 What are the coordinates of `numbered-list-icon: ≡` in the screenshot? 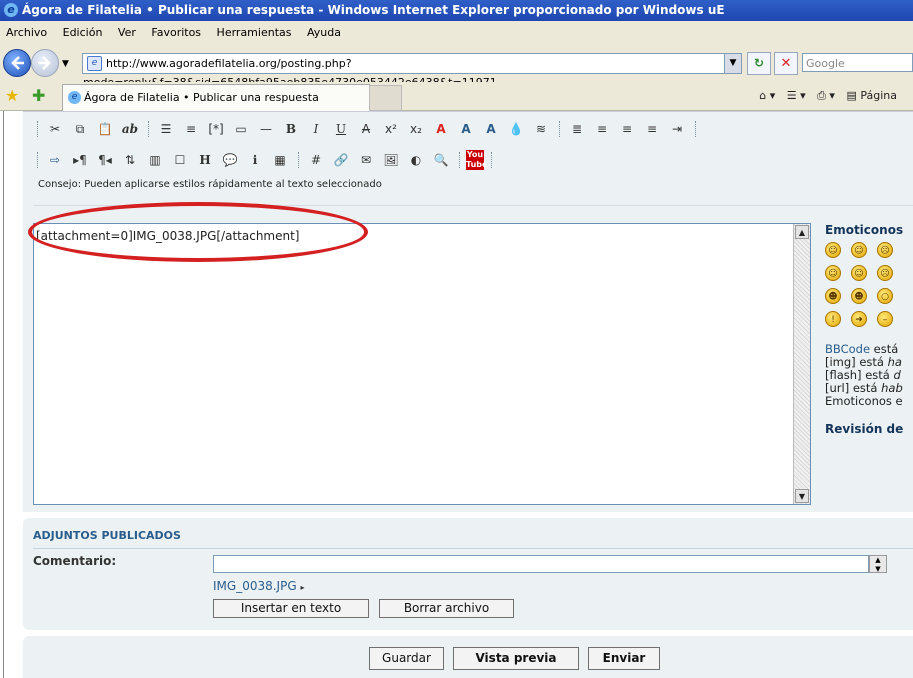 It's located at (191, 129).